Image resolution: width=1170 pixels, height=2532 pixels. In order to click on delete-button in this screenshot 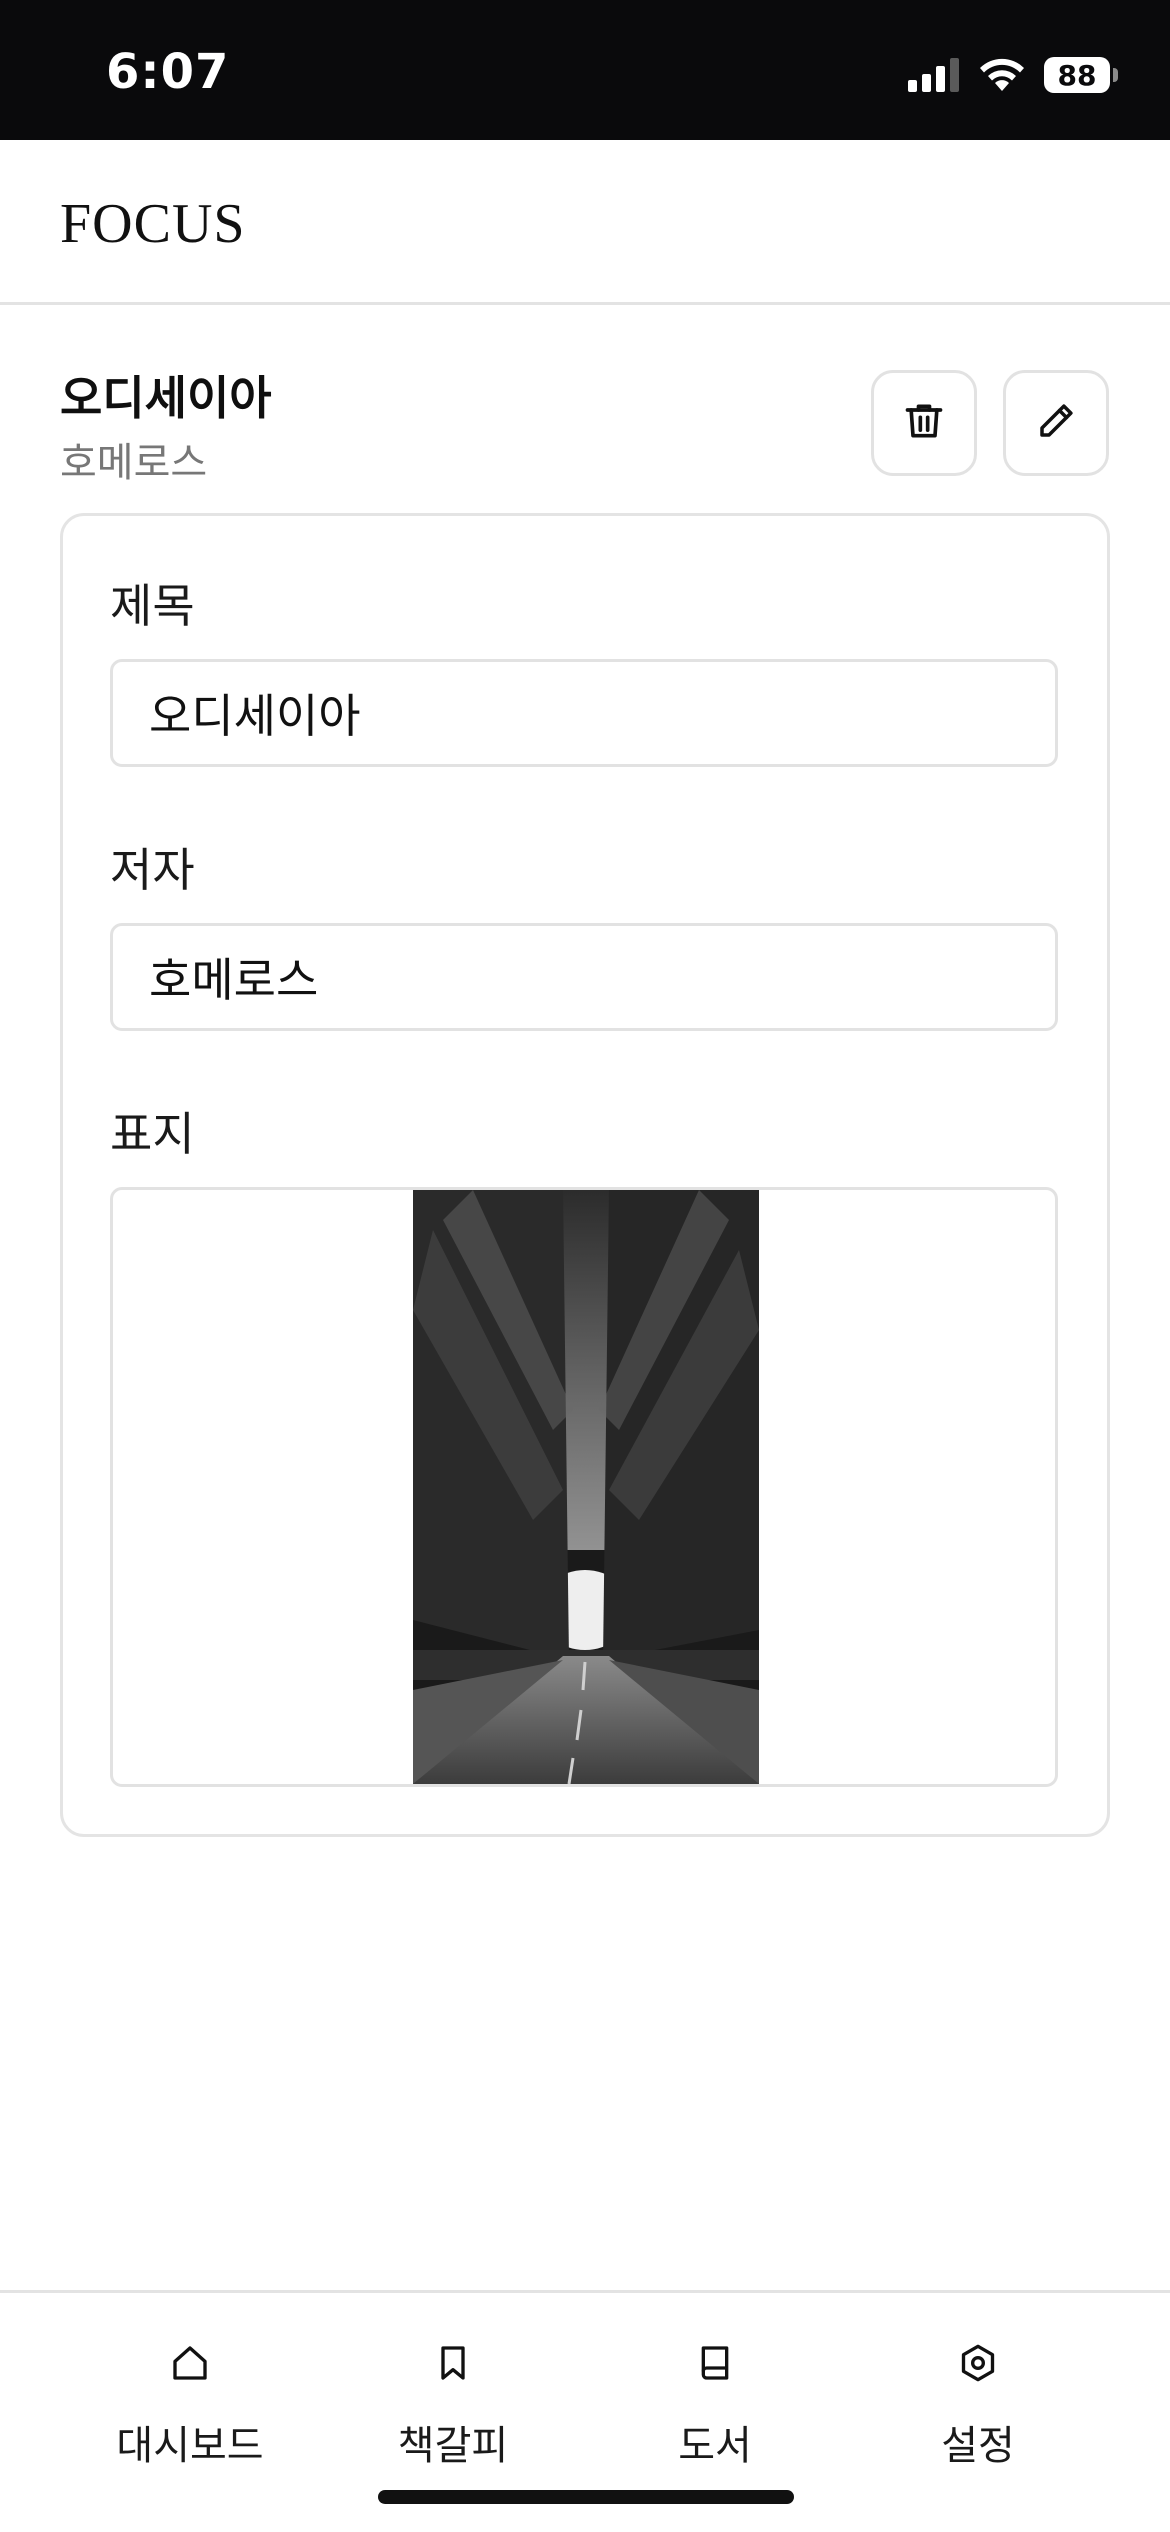, I will do `click(924, 423)`.